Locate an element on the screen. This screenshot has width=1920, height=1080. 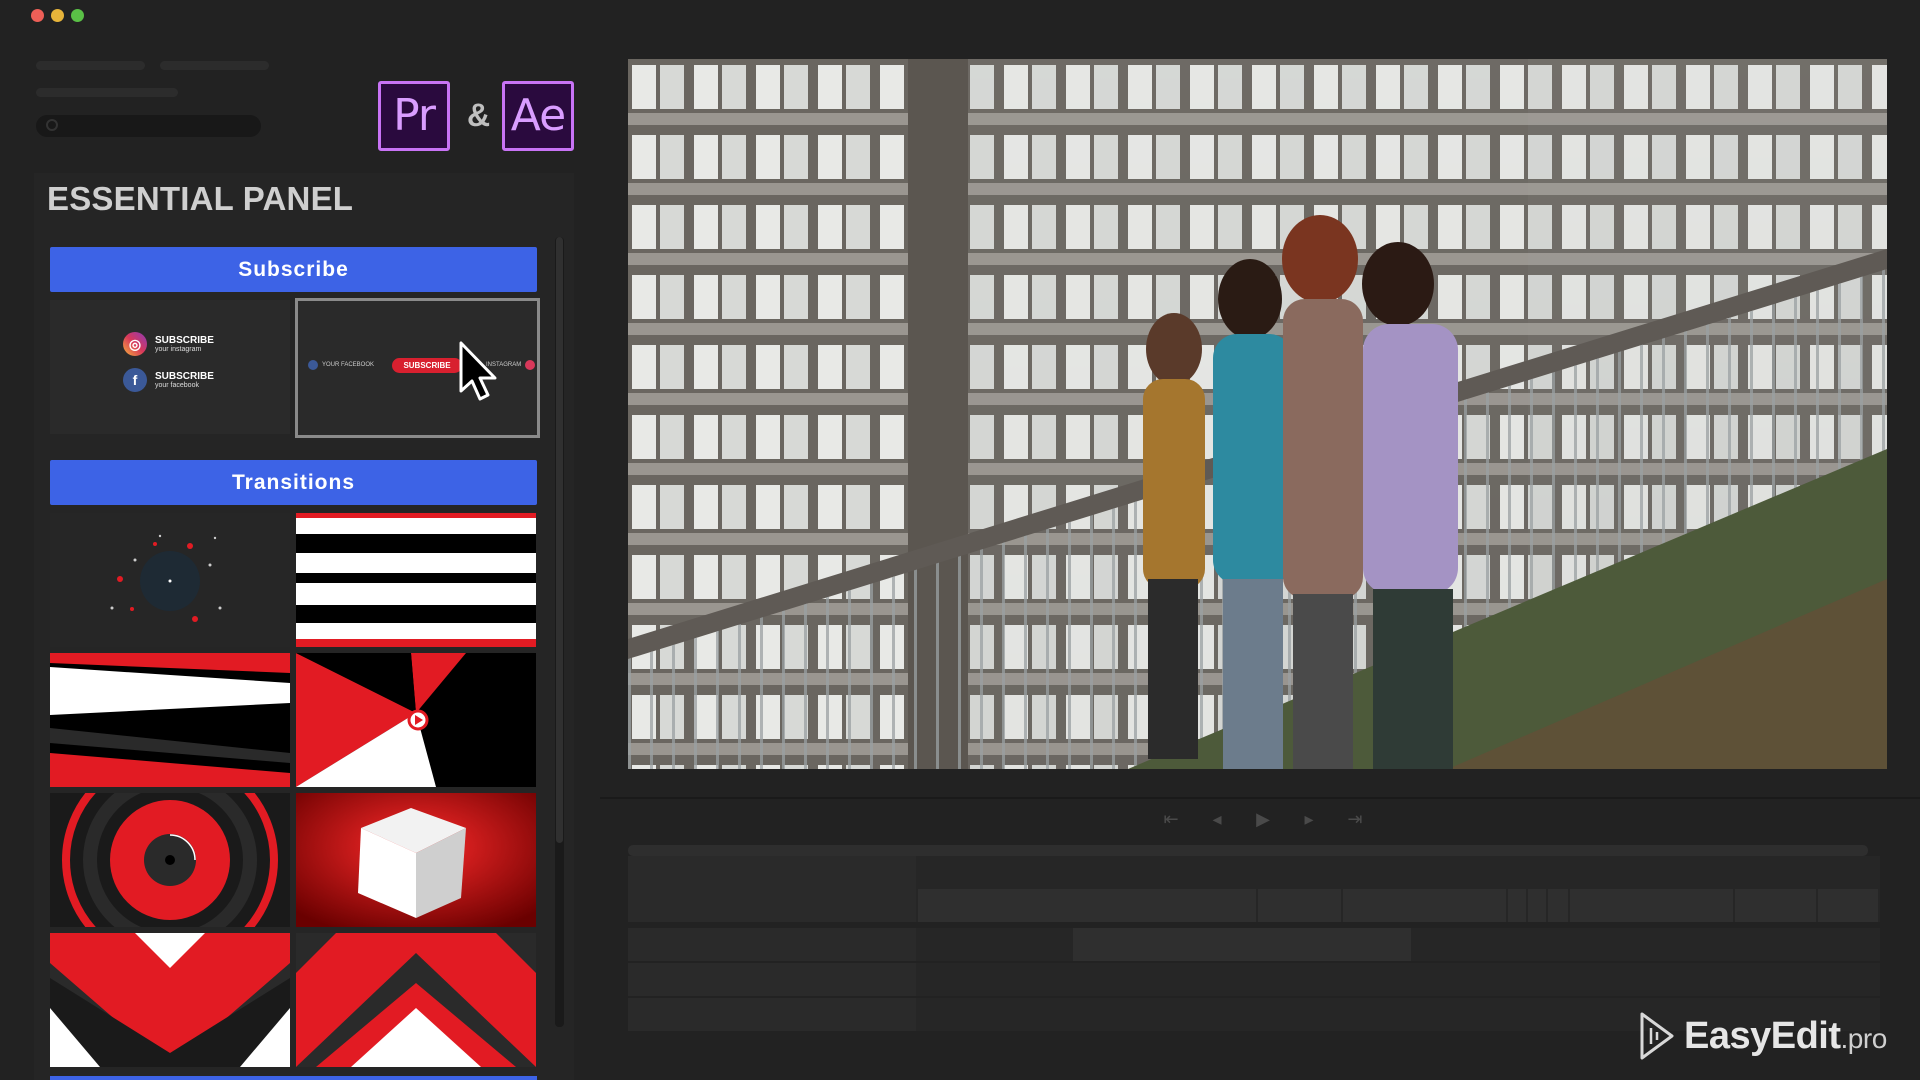
mouse-cursor-icon is located at coordinates (478, 371).